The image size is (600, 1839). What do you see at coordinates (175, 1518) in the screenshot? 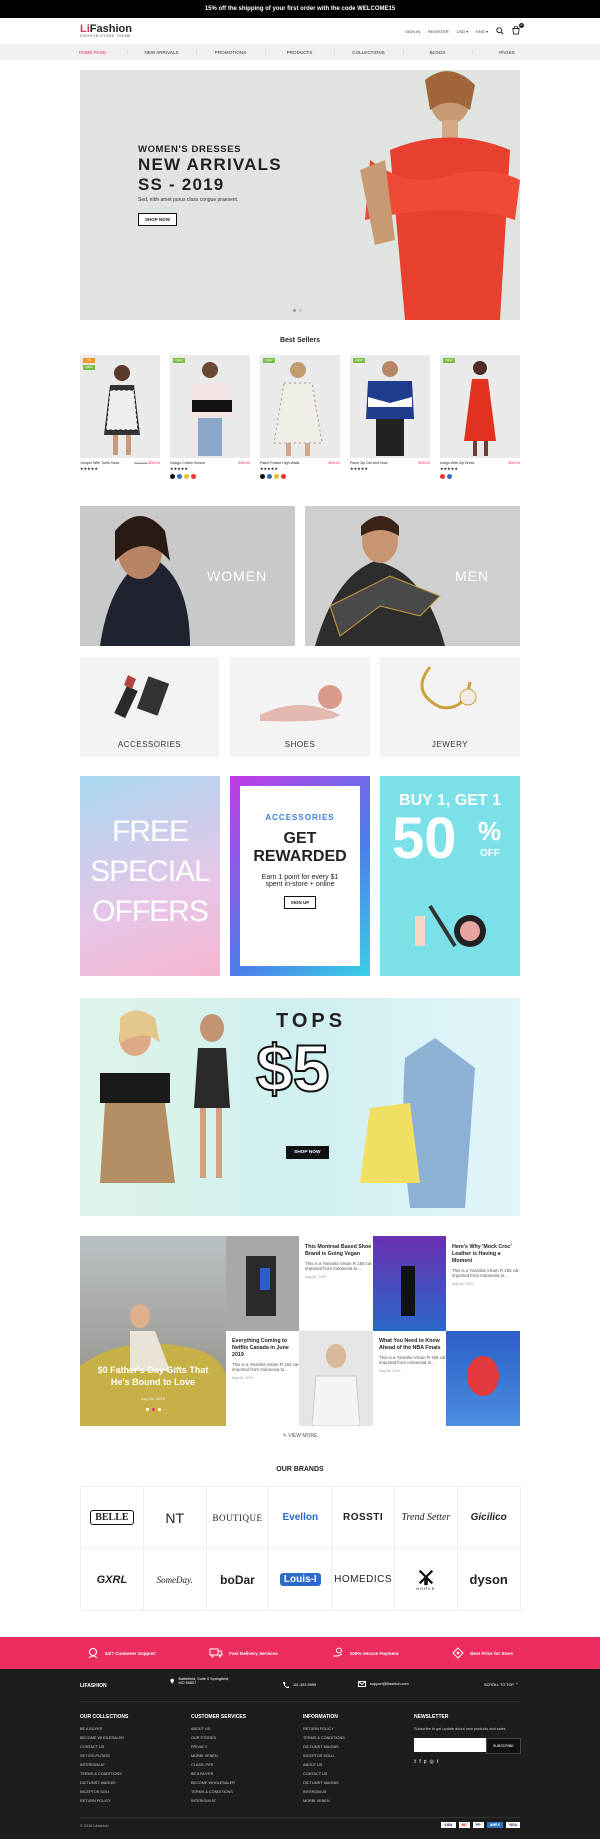
I see `brand-logo: NT` at bounding box center [175, 1518].